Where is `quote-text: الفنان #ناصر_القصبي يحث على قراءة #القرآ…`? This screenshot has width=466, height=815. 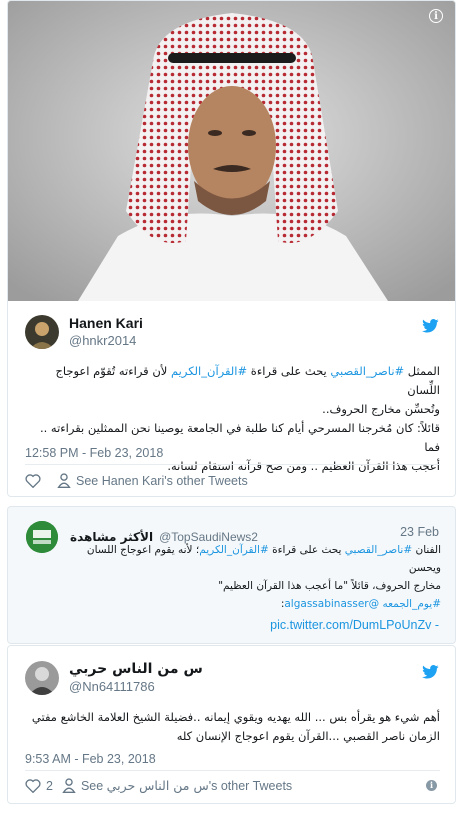
quote-text: الفنان #ناصر_القصبي يحث على قراءة #القرآ… is located at coordinates (258, 577).